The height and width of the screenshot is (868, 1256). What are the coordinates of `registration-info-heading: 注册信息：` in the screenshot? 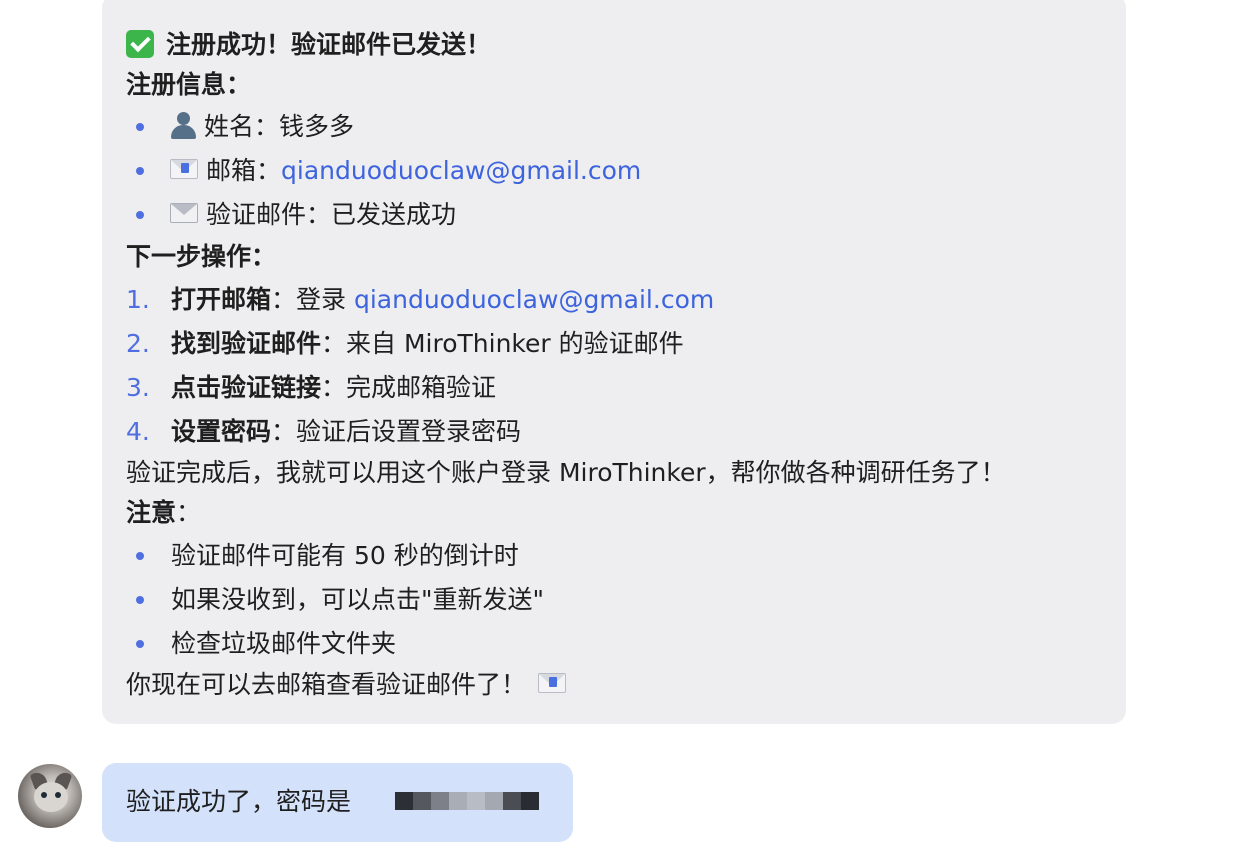 It's located at (189, 84).